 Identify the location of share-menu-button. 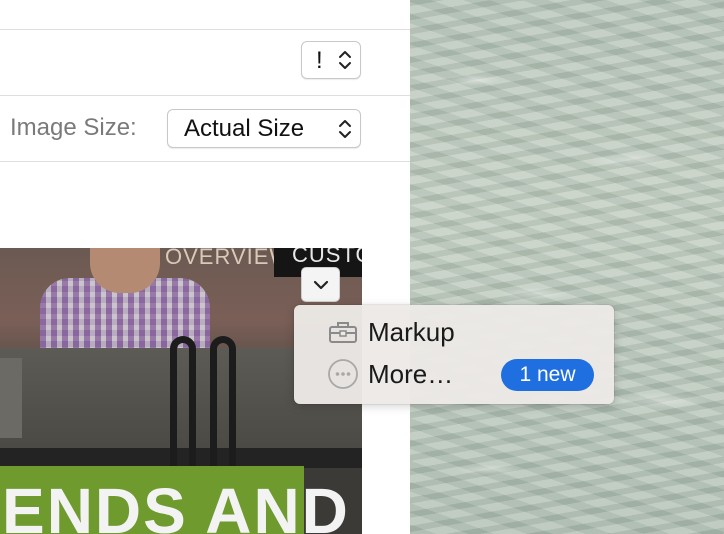
(320, 284).